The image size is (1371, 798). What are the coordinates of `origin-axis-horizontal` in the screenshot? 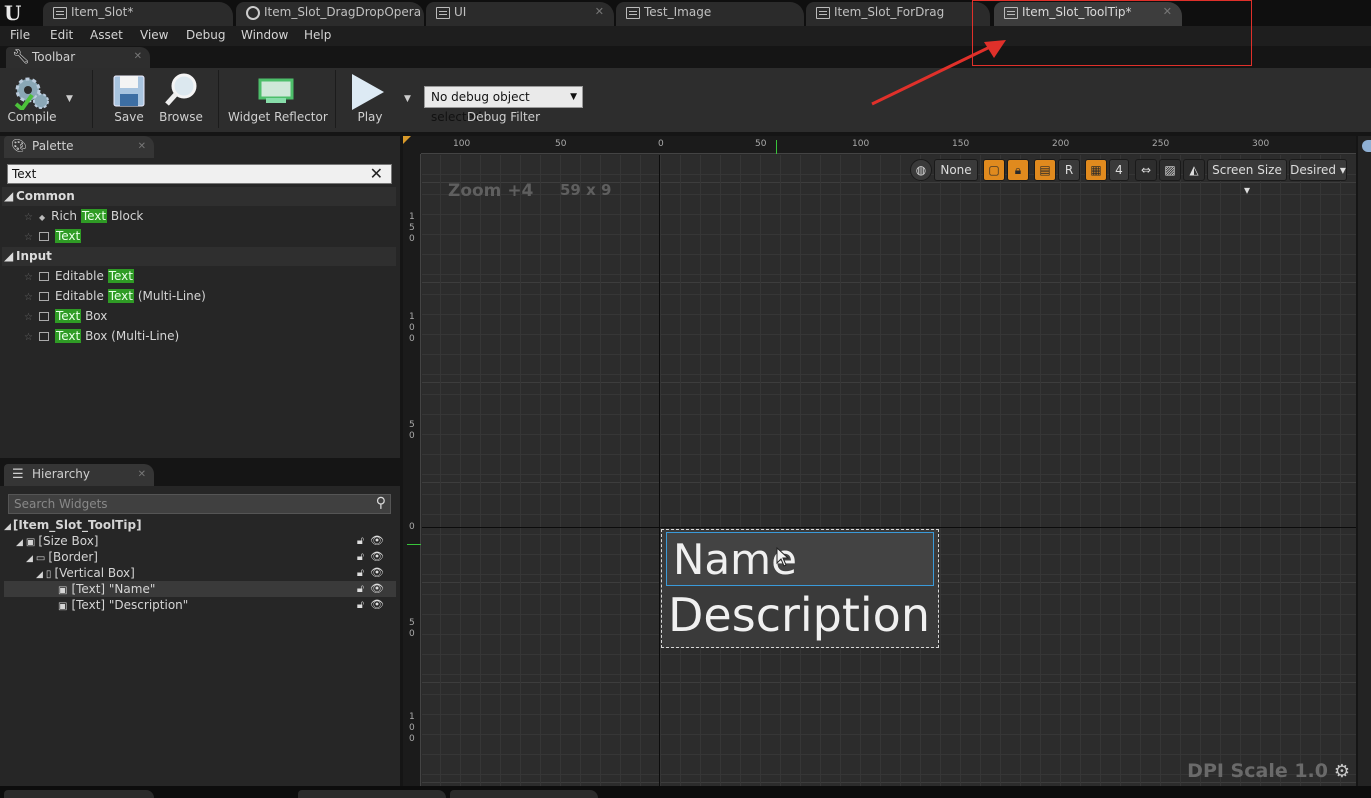 It's located at (889, 527).